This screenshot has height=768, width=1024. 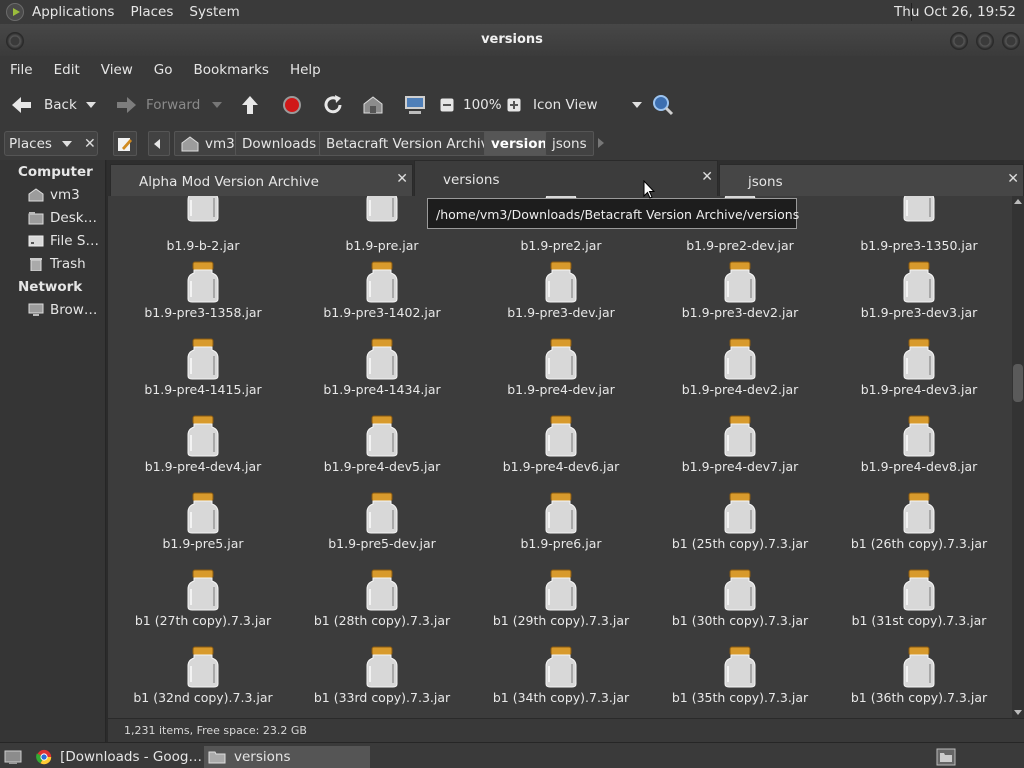 I want to click on minimize-button, so click(x=959, y=41).